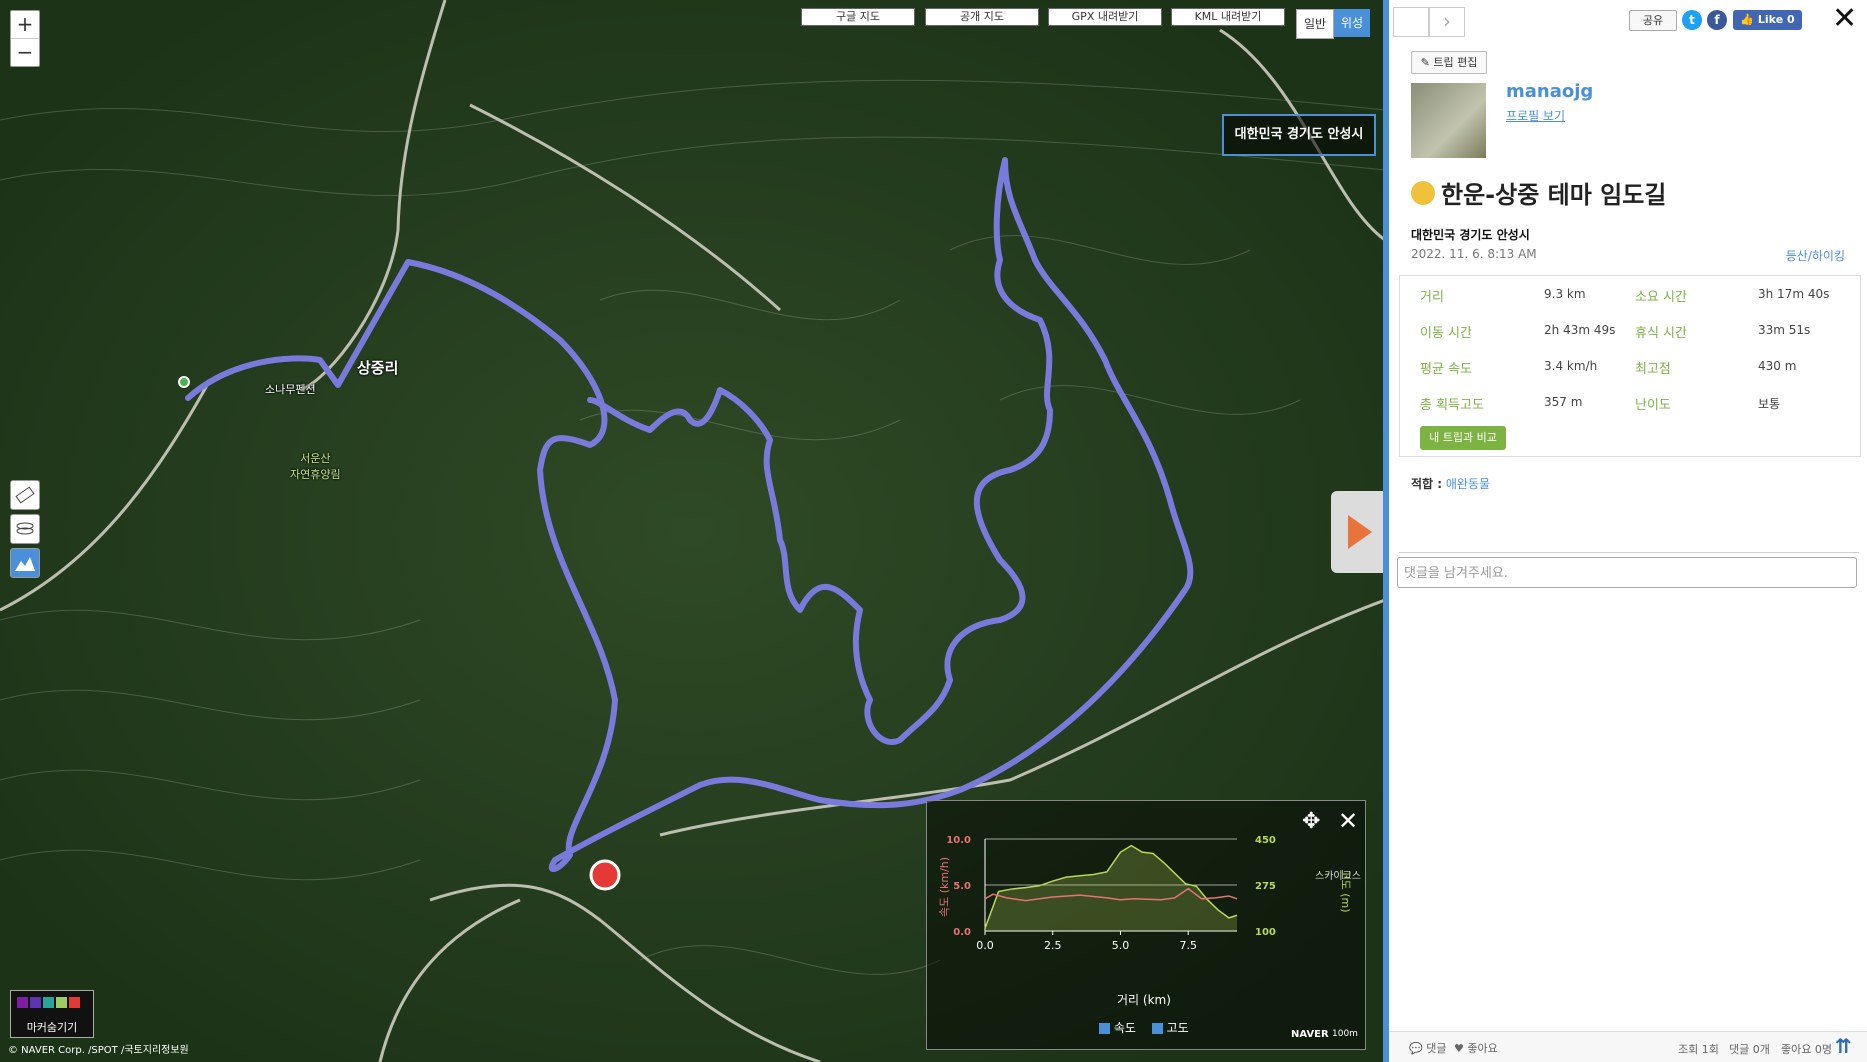 The image size is (1867, 1062). Describe the element at coordinates (378, 368) in the screenshot. I see `map-label-sangjung: 상중리` at that location.